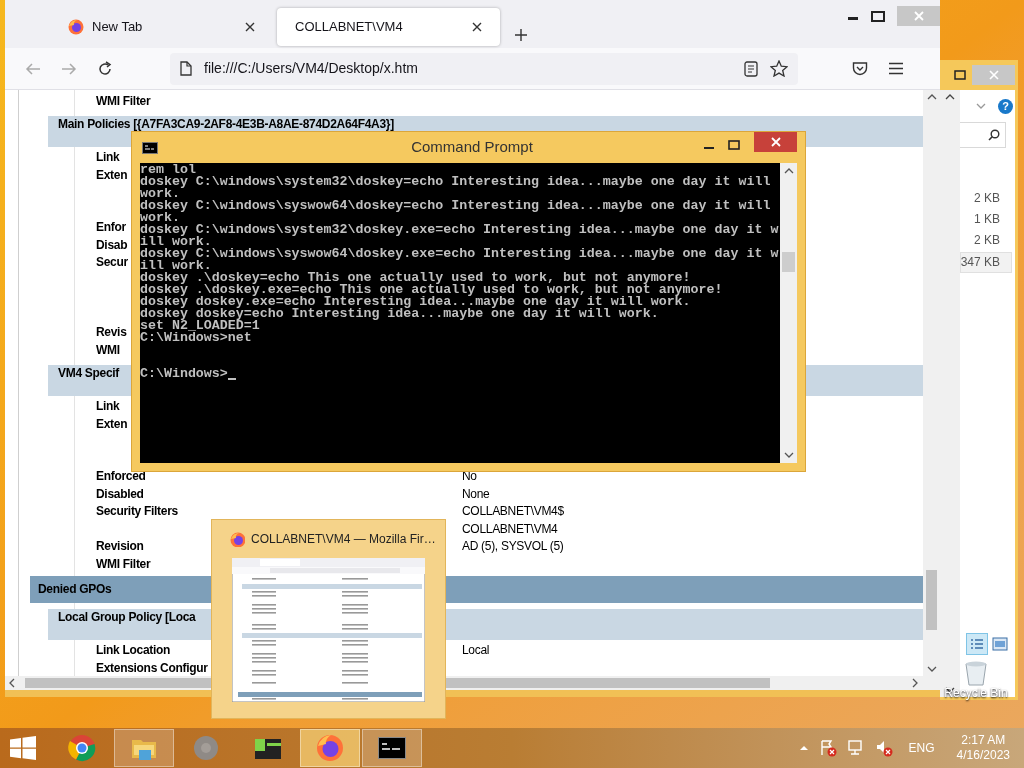 Image resolution: width=1024 pixels, height=768 pixels. I want to click on search-icon, so click(994, 135).